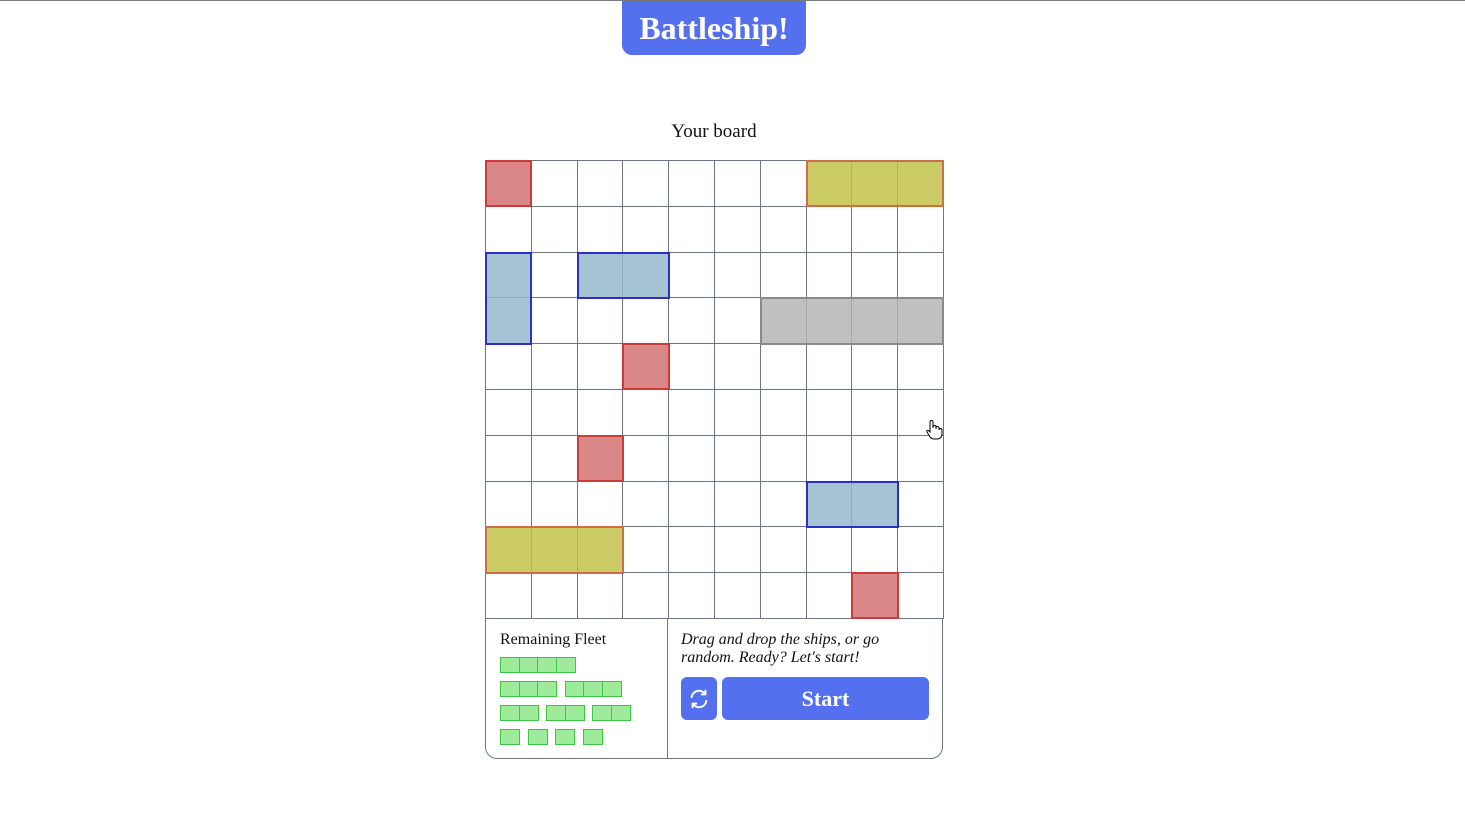 Image resolution: width=1465 pixels, height=818 pixels. I want to click on ship-gray, so click(852, 321).